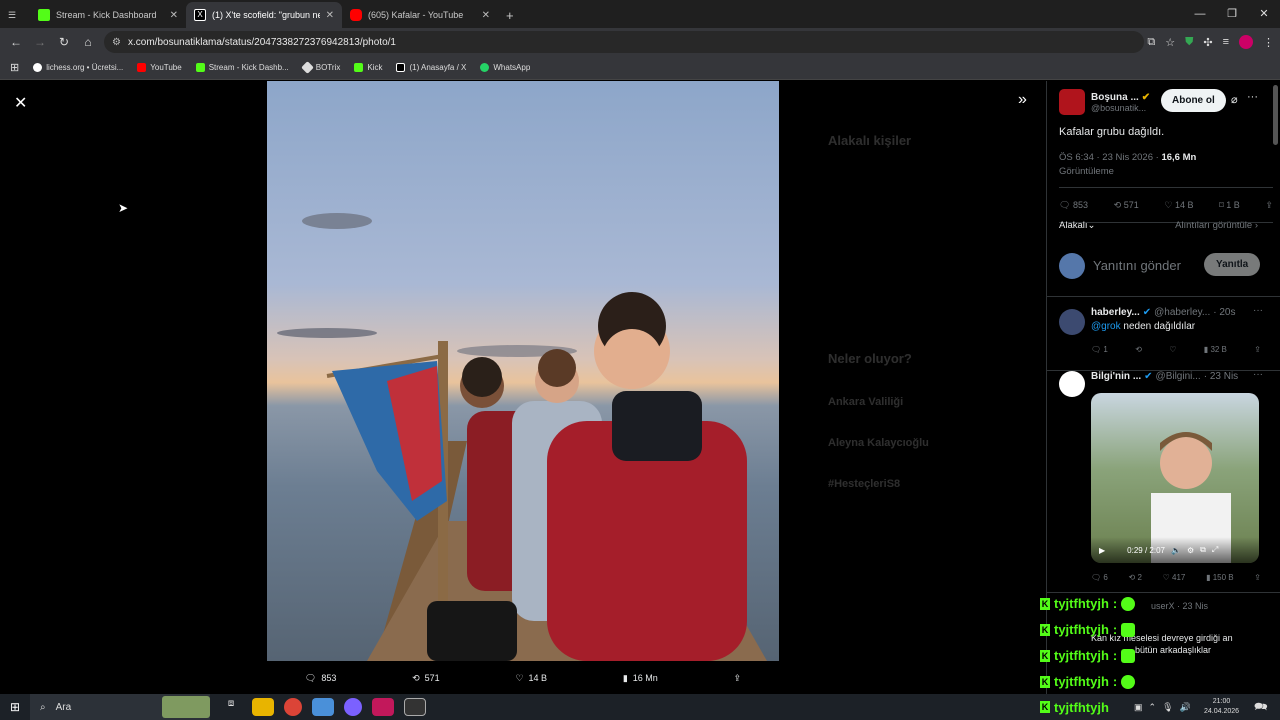 This screenshot has height=720, width=1280. Describe the element at coordinates (640, 678) in the screenshot. I see `views-action: ▮ 16 Mn` at that location.